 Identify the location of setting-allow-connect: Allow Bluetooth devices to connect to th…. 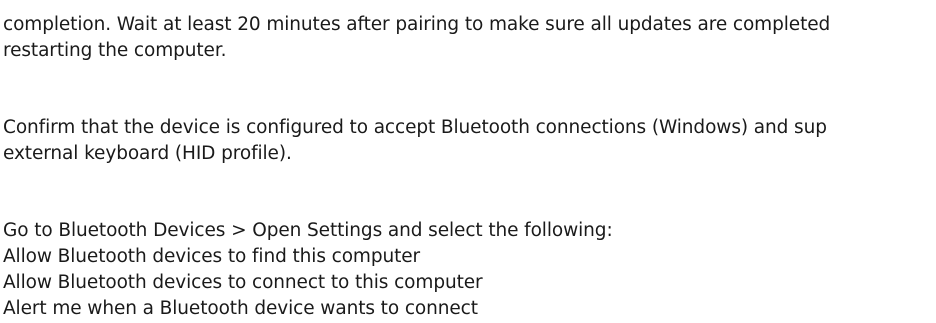
(243, 282).